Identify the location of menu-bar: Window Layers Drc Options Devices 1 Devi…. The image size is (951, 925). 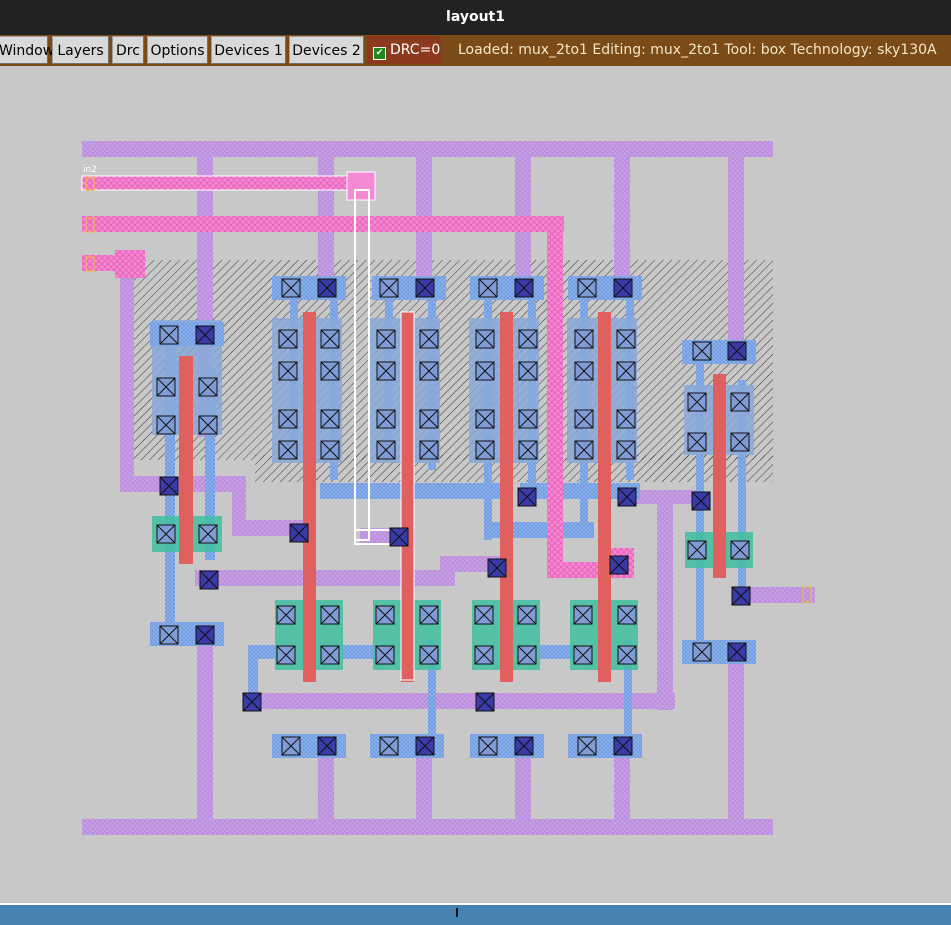
(475, 50).